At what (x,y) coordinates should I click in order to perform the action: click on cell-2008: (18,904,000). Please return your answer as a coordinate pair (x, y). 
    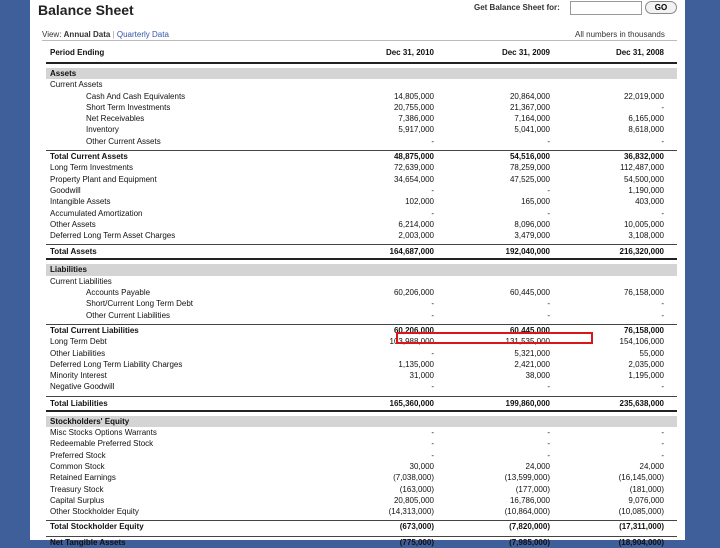
    Looking at the image, I should click on (641, 542).